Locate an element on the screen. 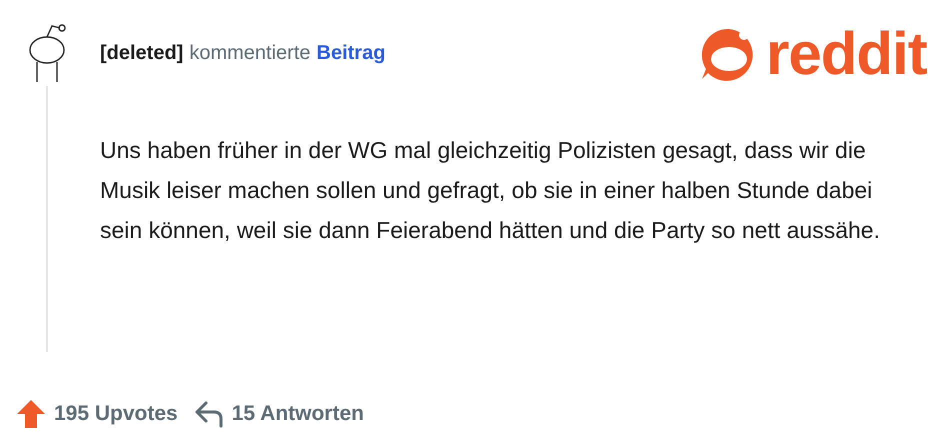 The width and height of the screenshot is (928, 440). reply-count: 15 Antworten is located at coordinates (298, 414).